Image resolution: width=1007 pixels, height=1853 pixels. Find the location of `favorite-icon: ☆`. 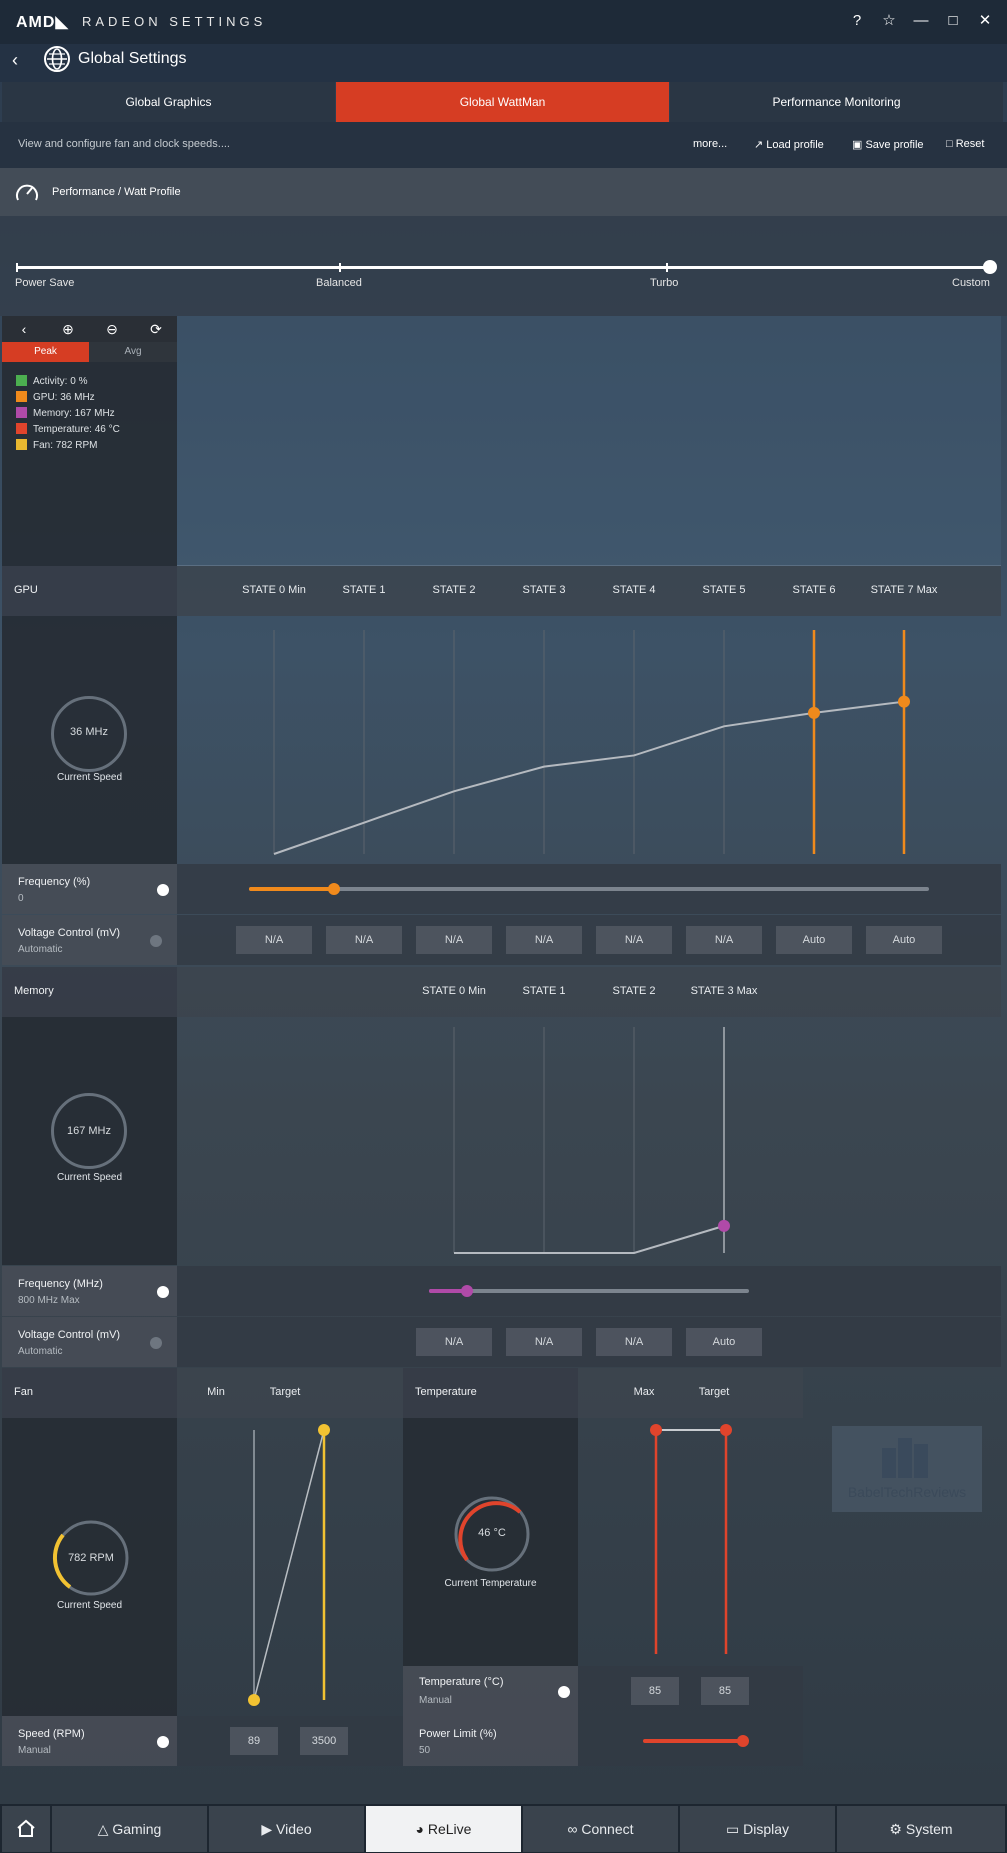

favorite-icon: ☆ is located at coordinates (889, 21).